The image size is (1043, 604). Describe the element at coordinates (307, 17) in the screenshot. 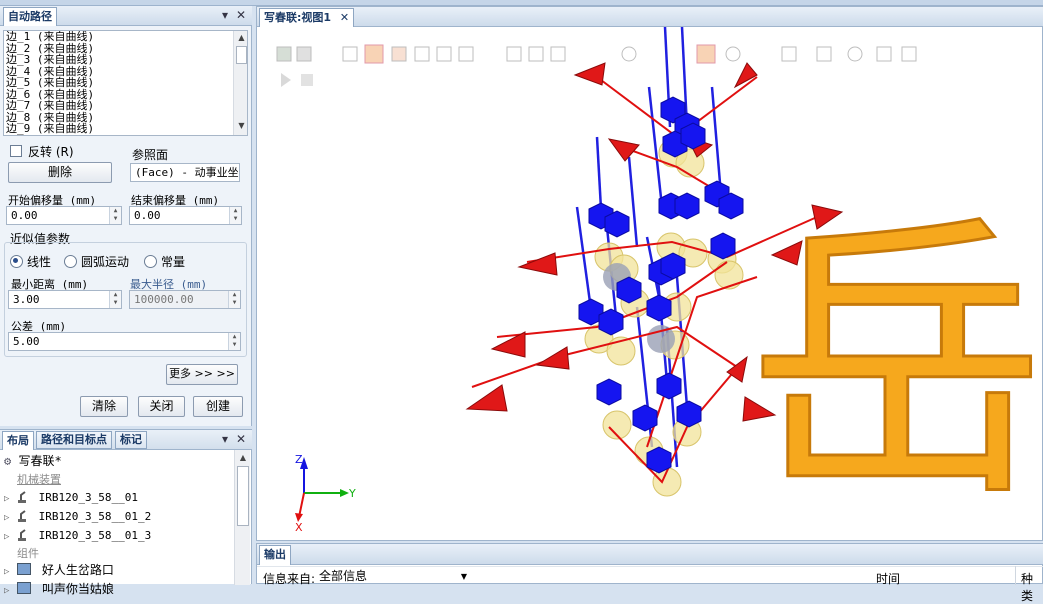

I see `viewport-tab: 写春联:视图1 ✕` at that location.